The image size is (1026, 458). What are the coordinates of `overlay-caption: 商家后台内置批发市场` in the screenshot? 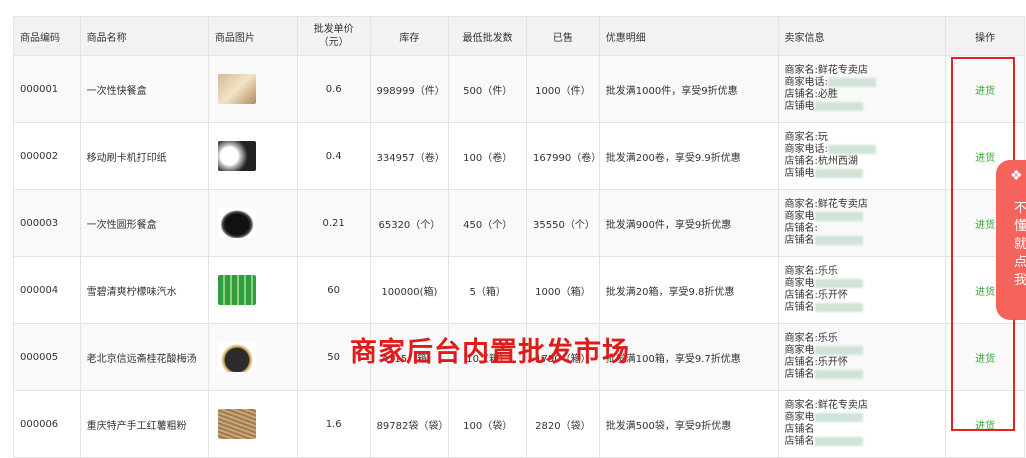 It's located at (490, 352).